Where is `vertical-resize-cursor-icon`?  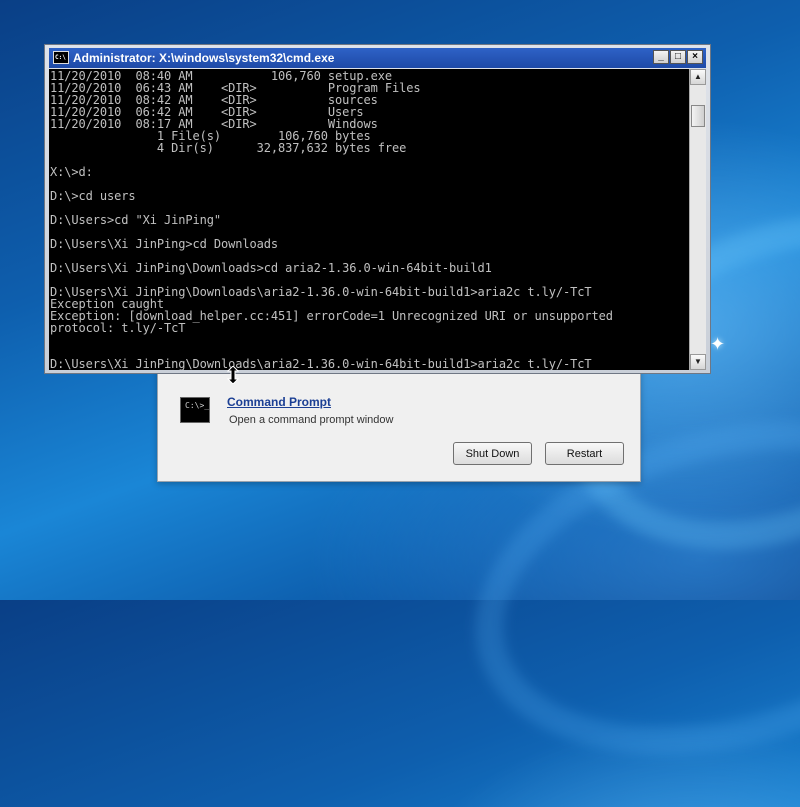
vertical-resize-cursor-icon is located at coordinates (233, 375).